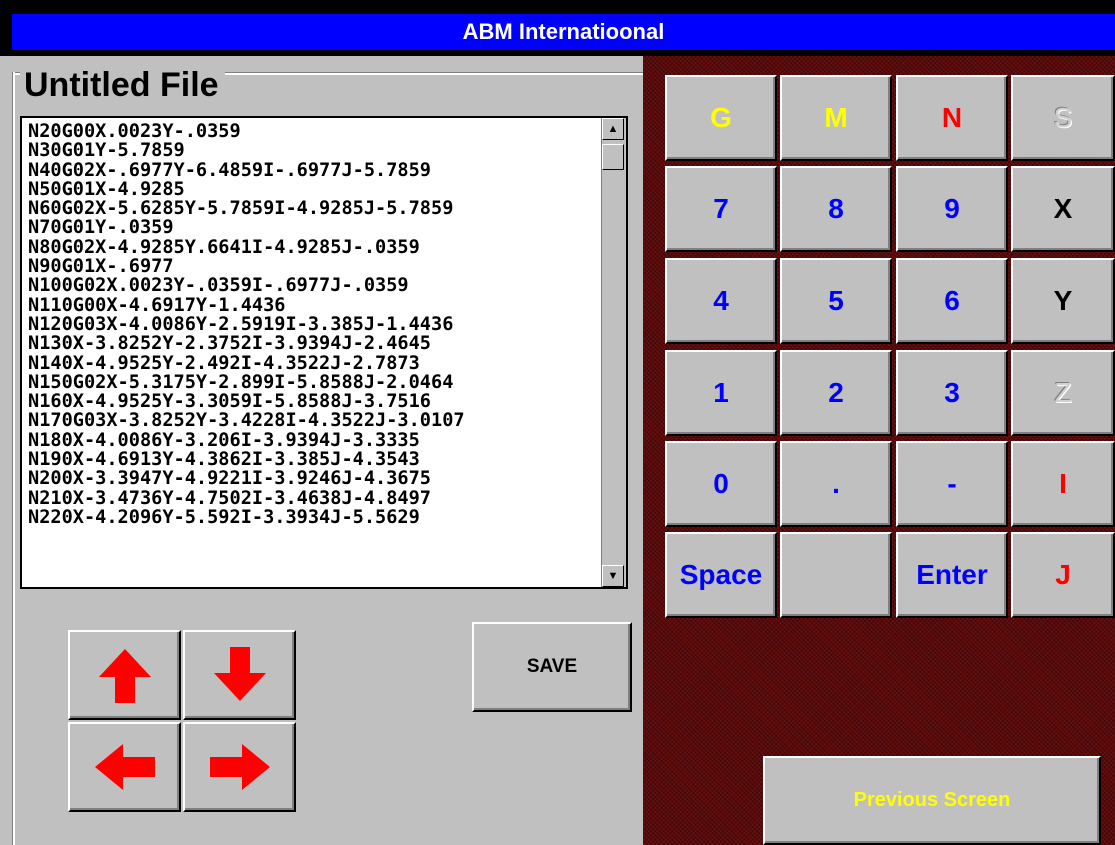 This screenshot has width=1115, height=845. I want to click on arrow-up-icon, so click(124, 676).